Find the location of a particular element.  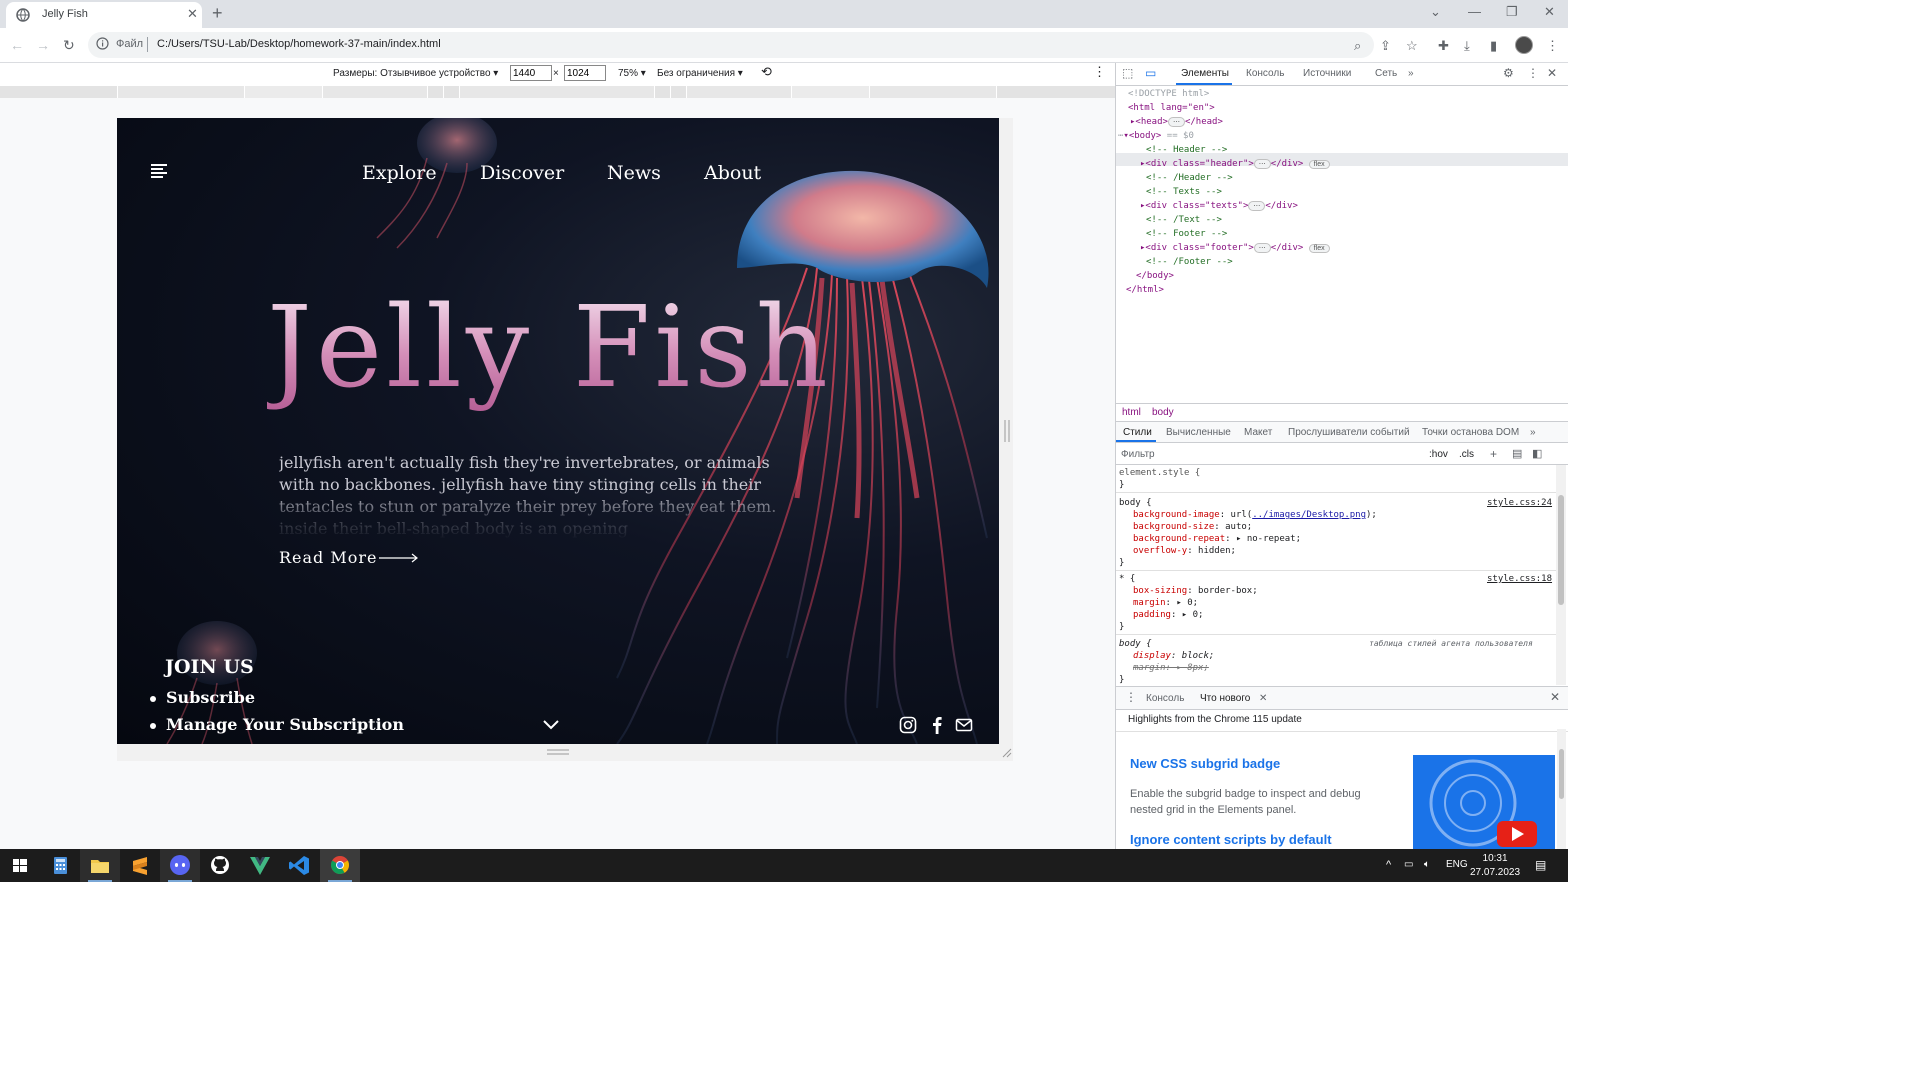

hov-toggle: :hov is located at coordinates (1438, 454).